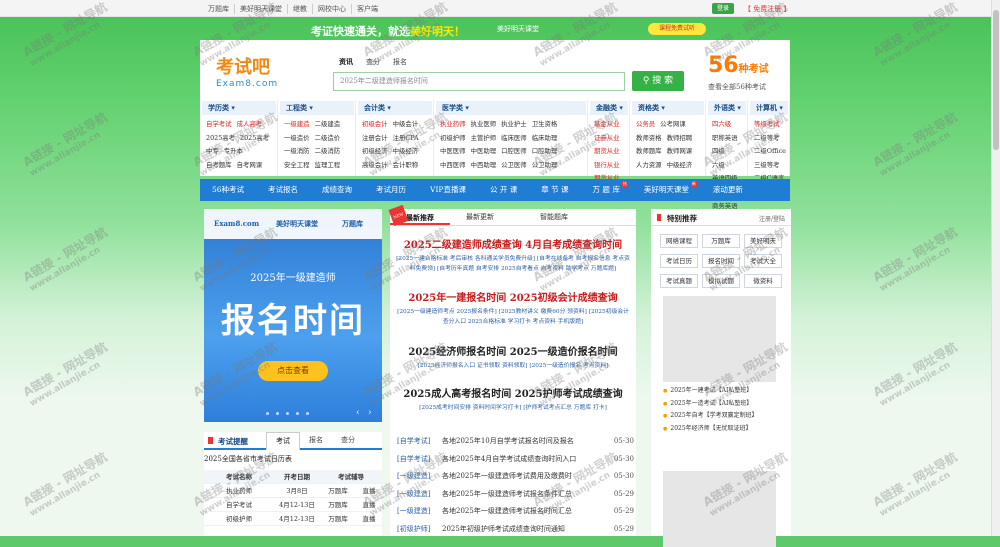  Describe the element at coordinates (391, 190) in the screenshot. I see `nav-item: 考试月历` at that location.